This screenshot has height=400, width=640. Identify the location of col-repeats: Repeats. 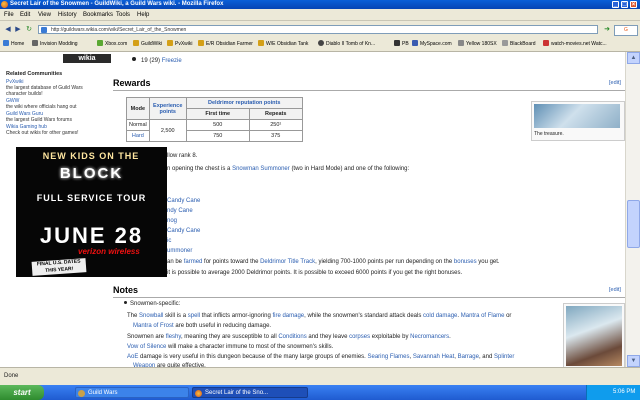
(275, 114).